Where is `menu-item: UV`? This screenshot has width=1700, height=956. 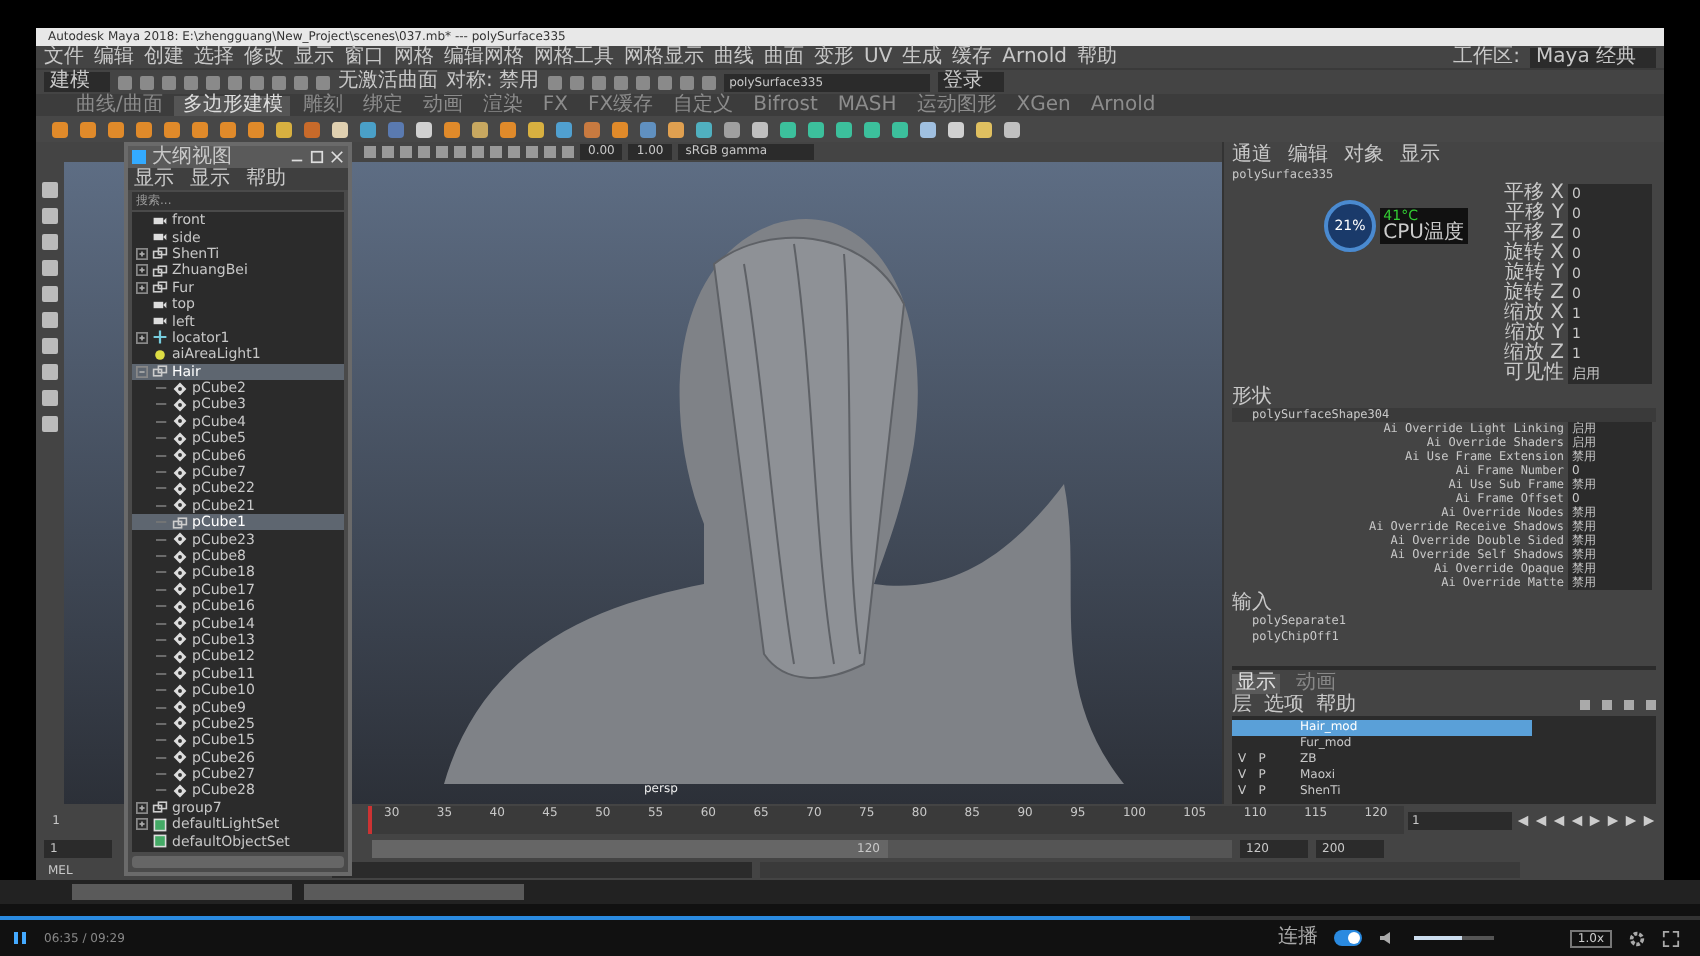 menu-item: UV is located at coordinates (878, 57).